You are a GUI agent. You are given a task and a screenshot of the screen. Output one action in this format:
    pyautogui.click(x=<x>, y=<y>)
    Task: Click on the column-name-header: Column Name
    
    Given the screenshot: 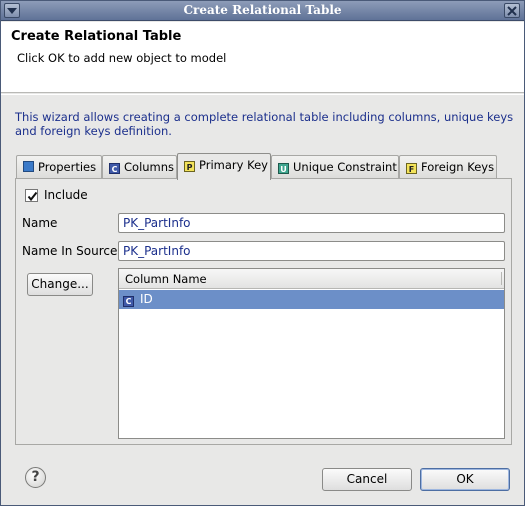 What is the action you would take?
    pyautogui.click(x=311, y=279)
    